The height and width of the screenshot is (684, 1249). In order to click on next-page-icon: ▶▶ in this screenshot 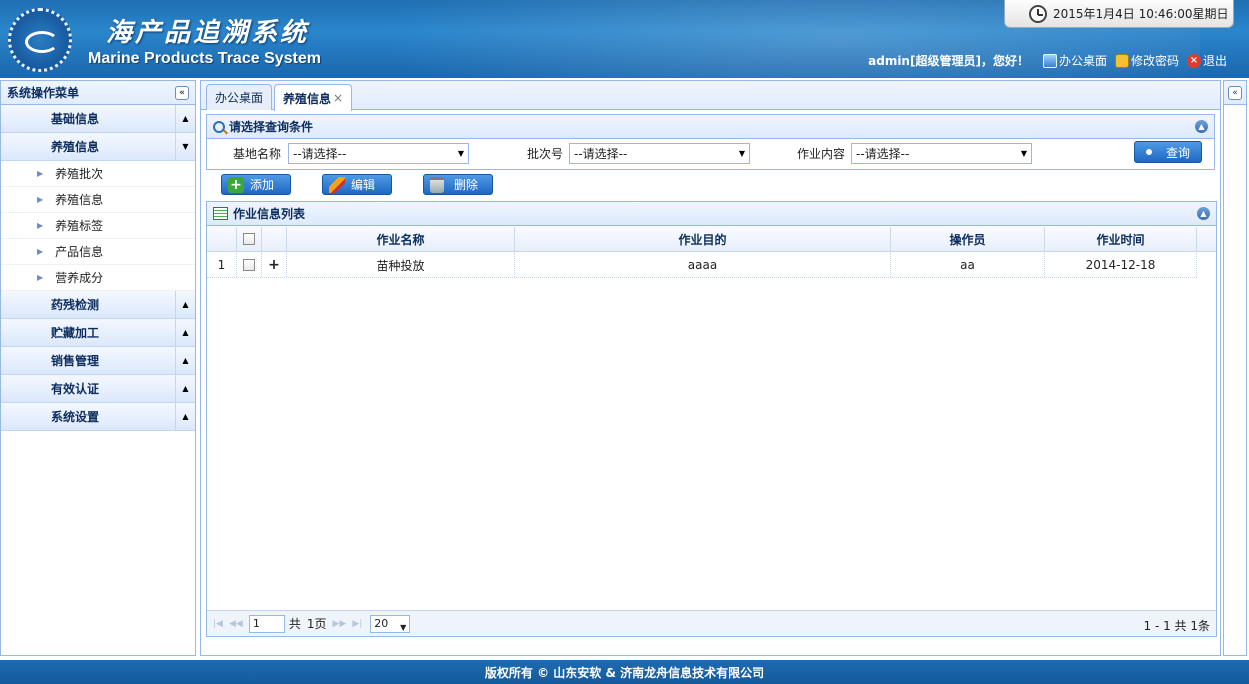, I will do `click(339, 624)`.